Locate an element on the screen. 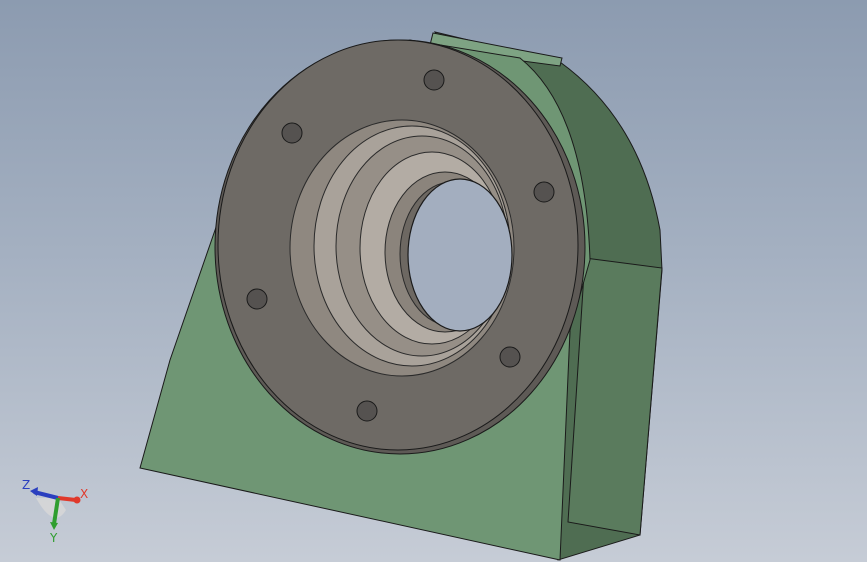  z-axis-icon is located at coordinates (46, 495).